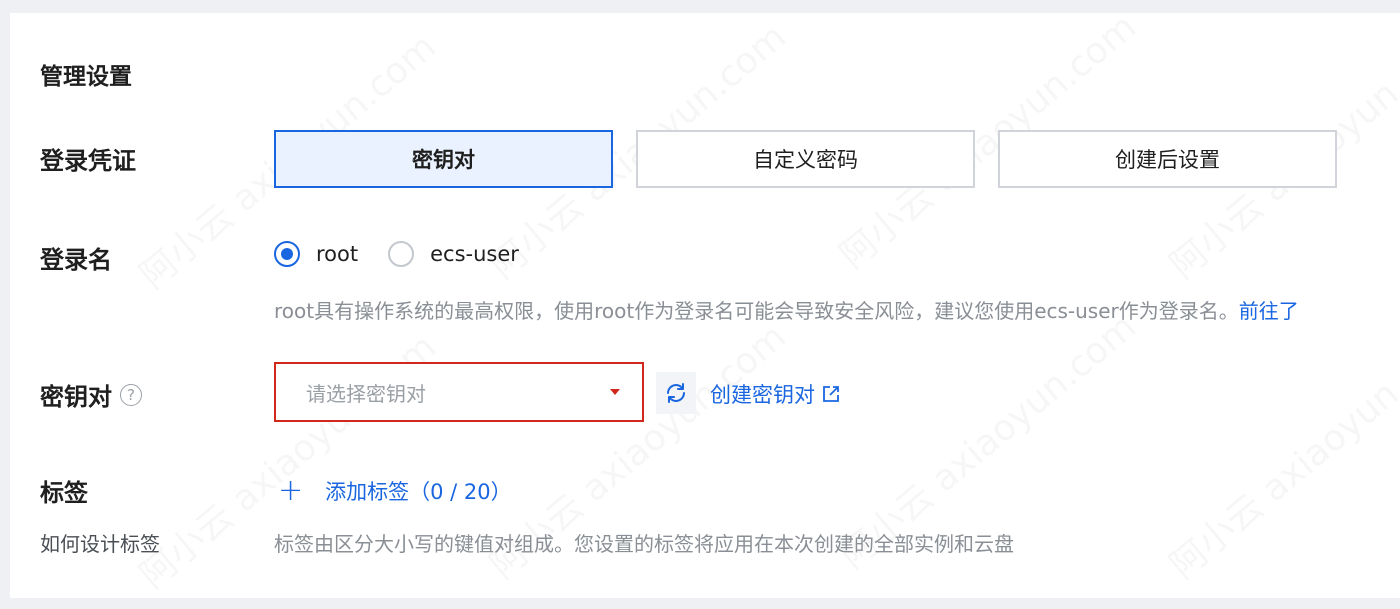 This screenshot has width=1400, height=609. I want to click on tags-hint: 标签由区分大小写的键值对组成。您设置的标签将应用在本次创建的全部实例和云盘, so click(644, 544).